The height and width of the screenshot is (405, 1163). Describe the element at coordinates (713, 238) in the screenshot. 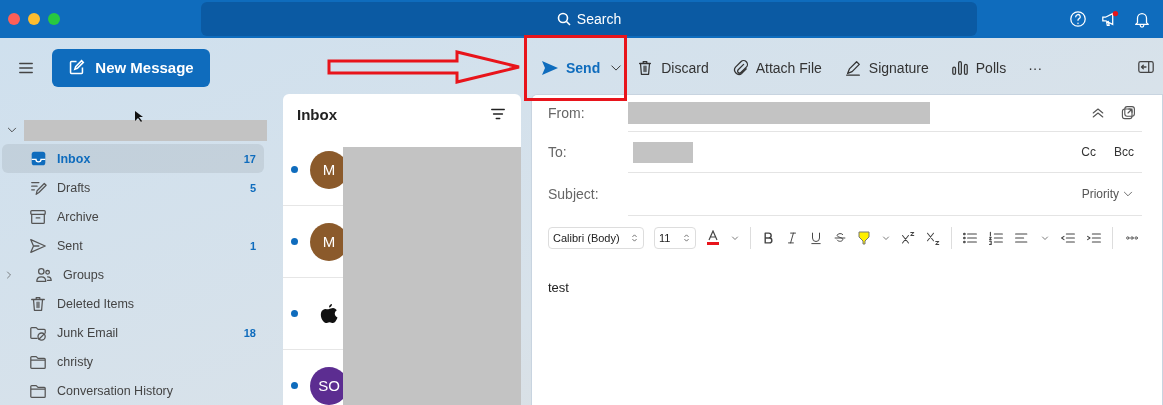

I see `font-color-icon` at that location.